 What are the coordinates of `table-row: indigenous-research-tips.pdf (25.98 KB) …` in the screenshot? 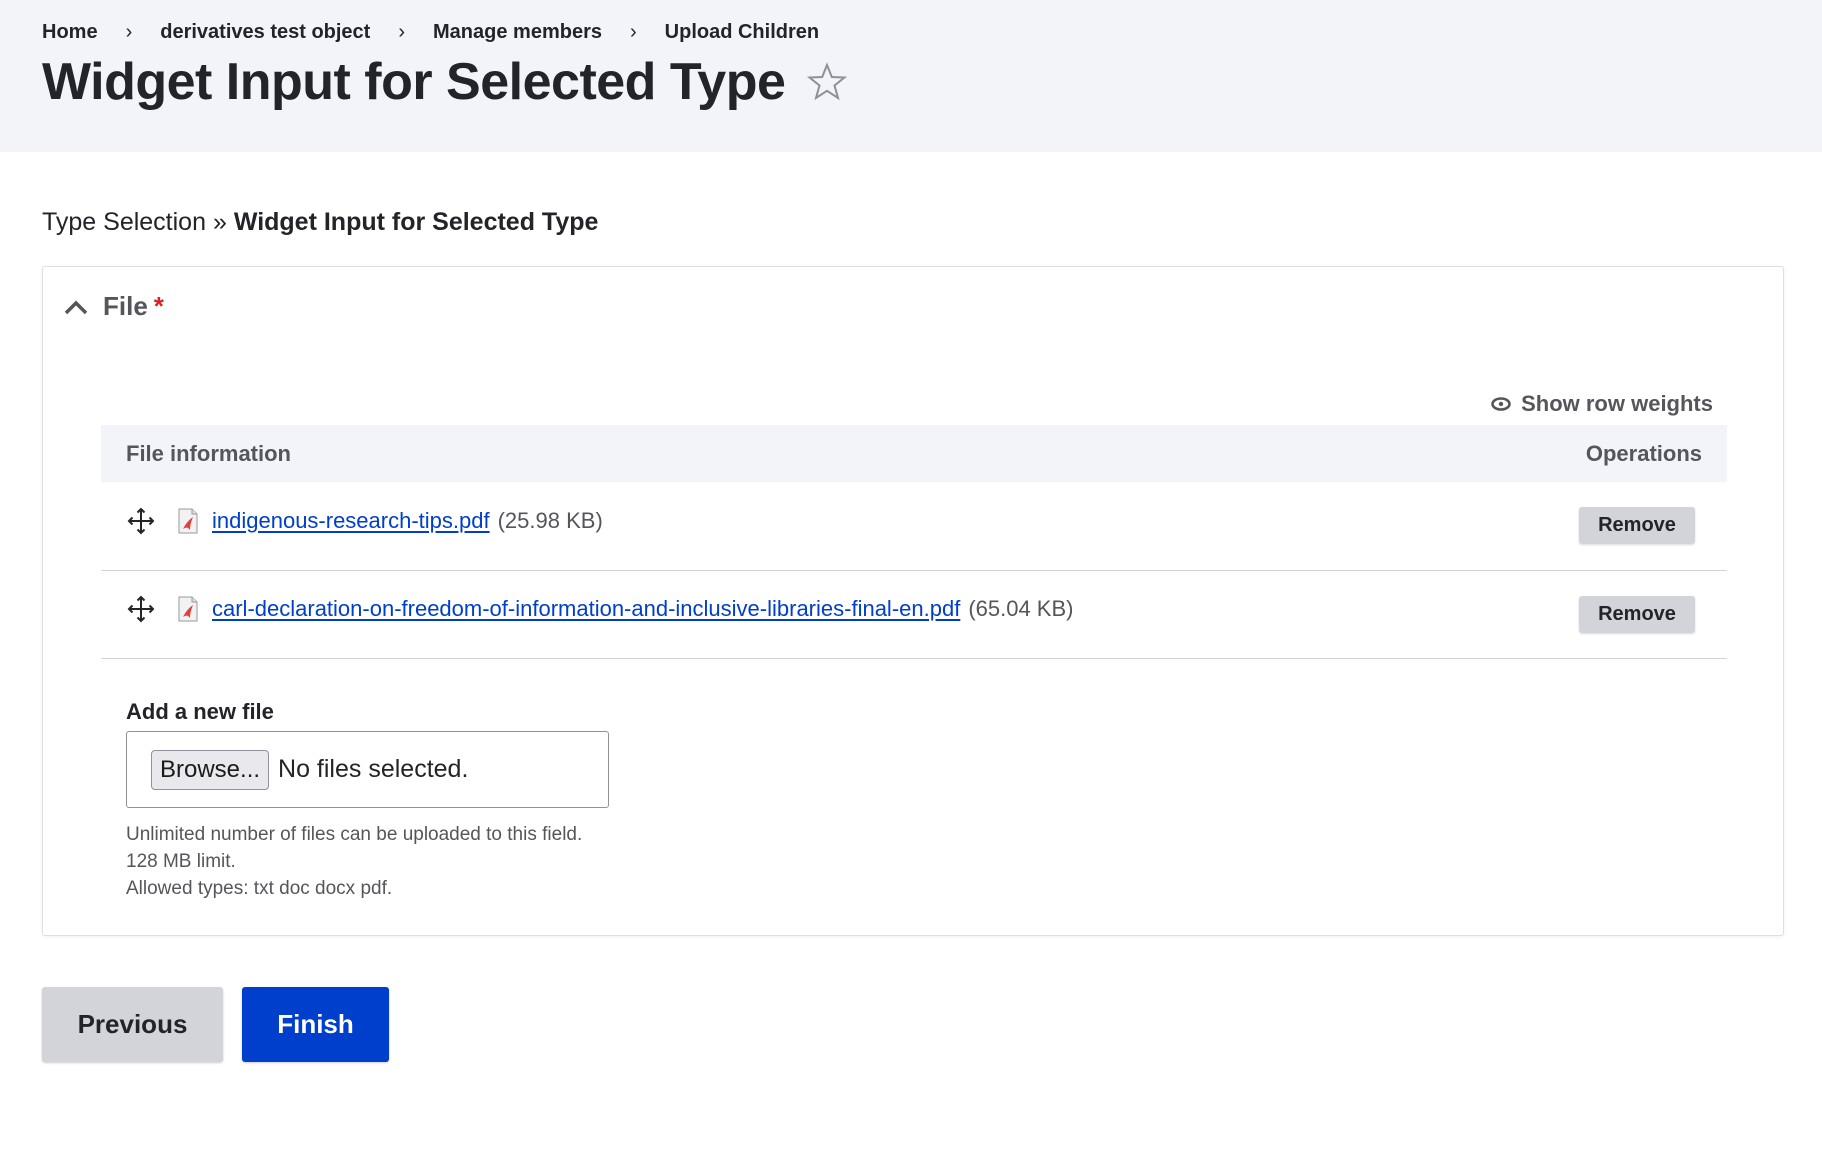 It's located at (914, 526).